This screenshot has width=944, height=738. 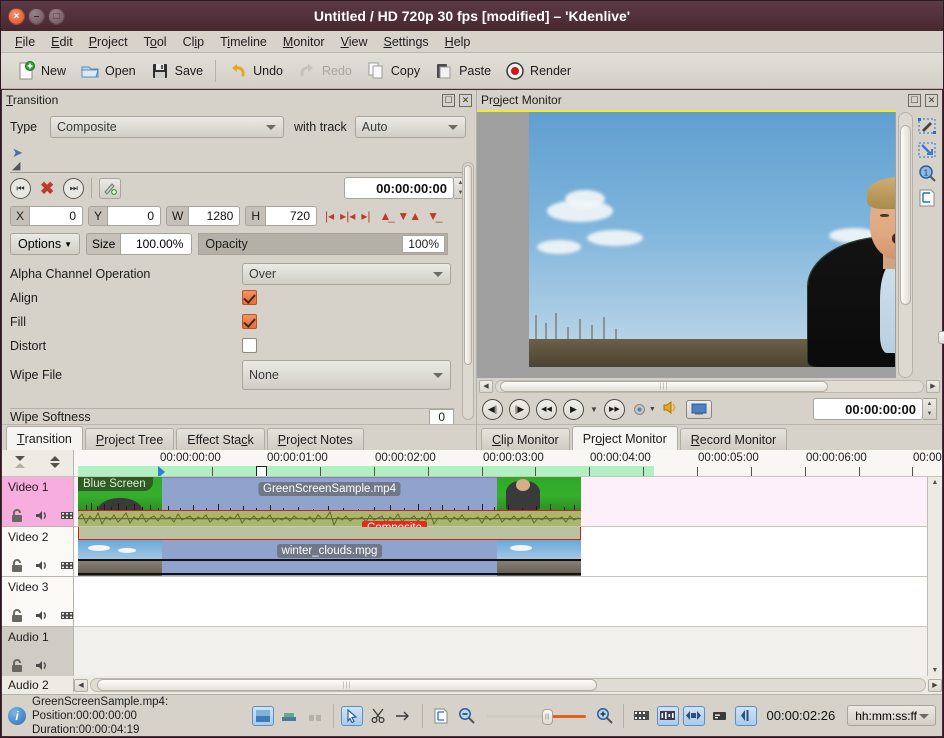 What do you see at coordinates (115, 484) in the screenshot?
I see `clip-effect-label: Blue Screen` at bounding box center [115, 484].